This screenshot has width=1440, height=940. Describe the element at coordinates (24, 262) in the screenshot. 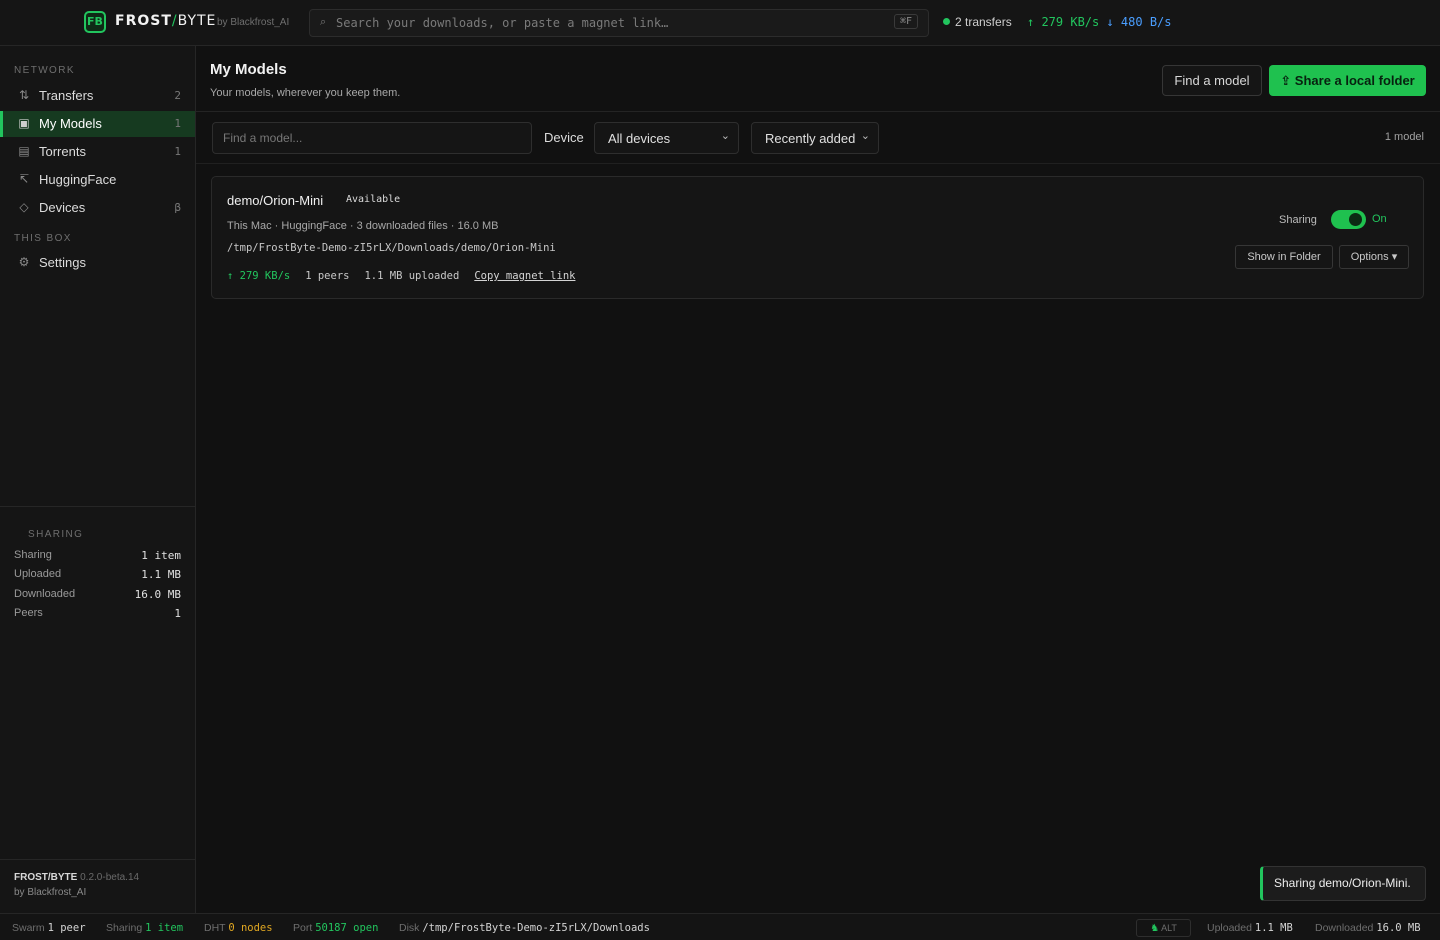

I see `gear-icon: ⚙` at that location.